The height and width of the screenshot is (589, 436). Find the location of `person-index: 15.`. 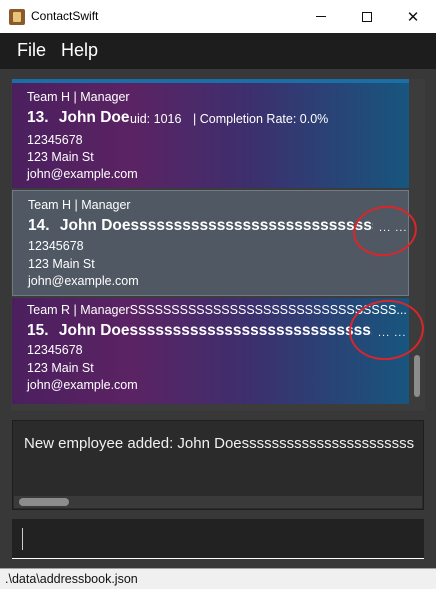

person-index: 15. is located at coordinates (38, 330).